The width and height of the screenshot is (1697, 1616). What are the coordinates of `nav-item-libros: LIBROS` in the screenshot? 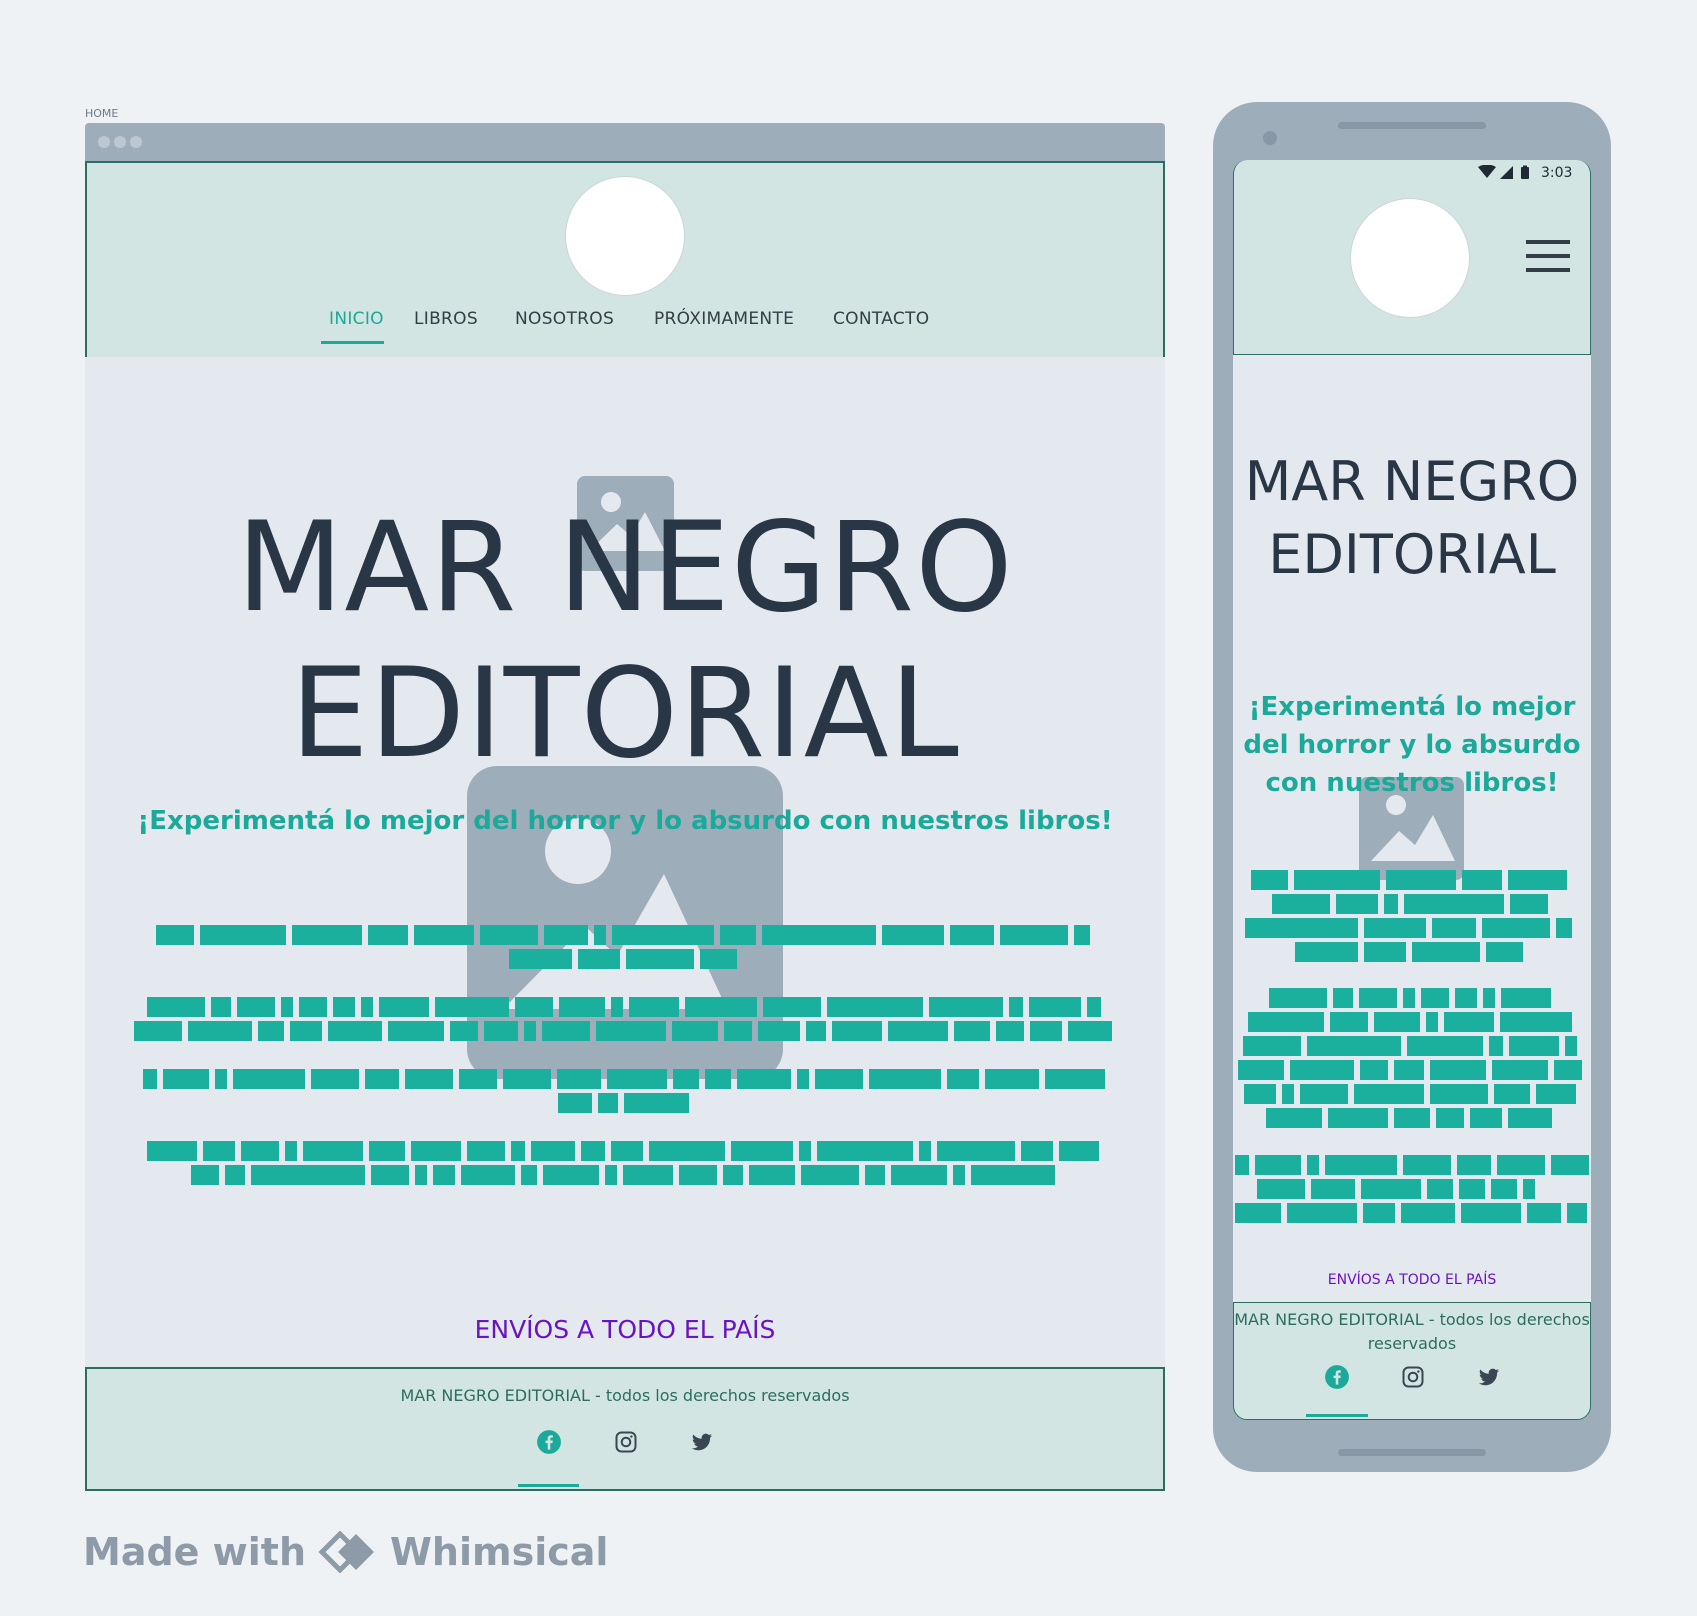 It's located at (446, 319).